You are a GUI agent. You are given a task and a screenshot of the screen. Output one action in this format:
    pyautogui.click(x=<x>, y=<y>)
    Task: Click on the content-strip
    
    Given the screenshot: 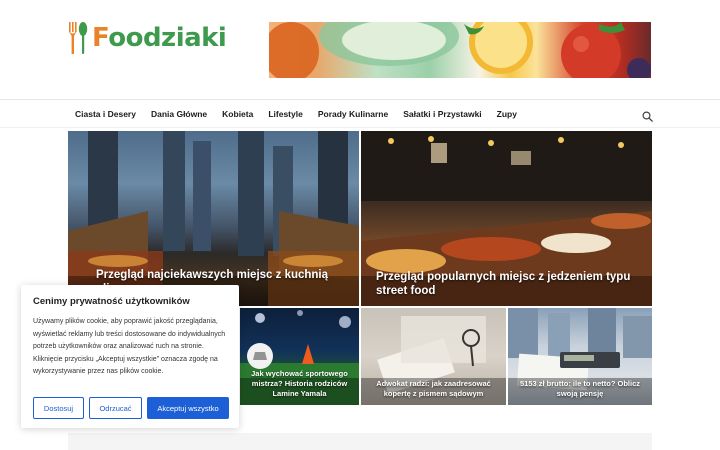 What is the action you would take?
    pyautogui.click(x=360, y=441)
    